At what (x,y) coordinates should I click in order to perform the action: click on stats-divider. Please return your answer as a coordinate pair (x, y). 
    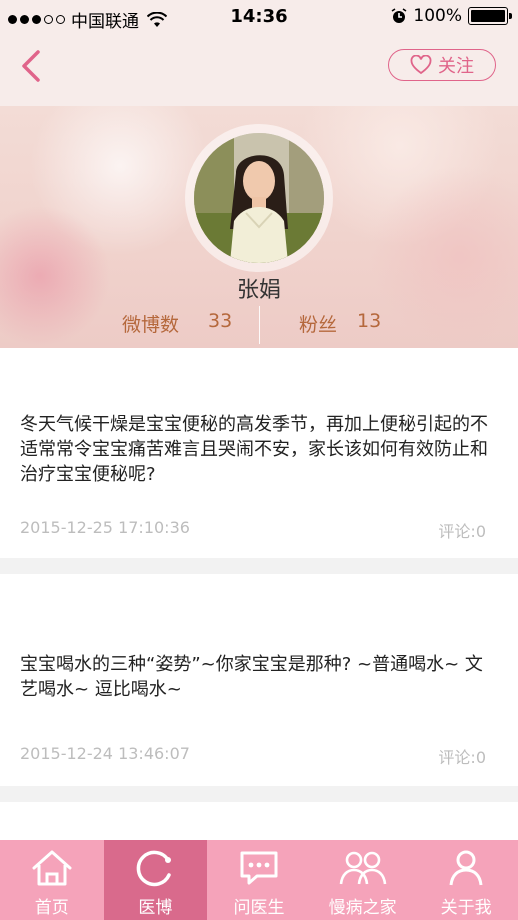
    Looking at the image, I should click on (259, 325).